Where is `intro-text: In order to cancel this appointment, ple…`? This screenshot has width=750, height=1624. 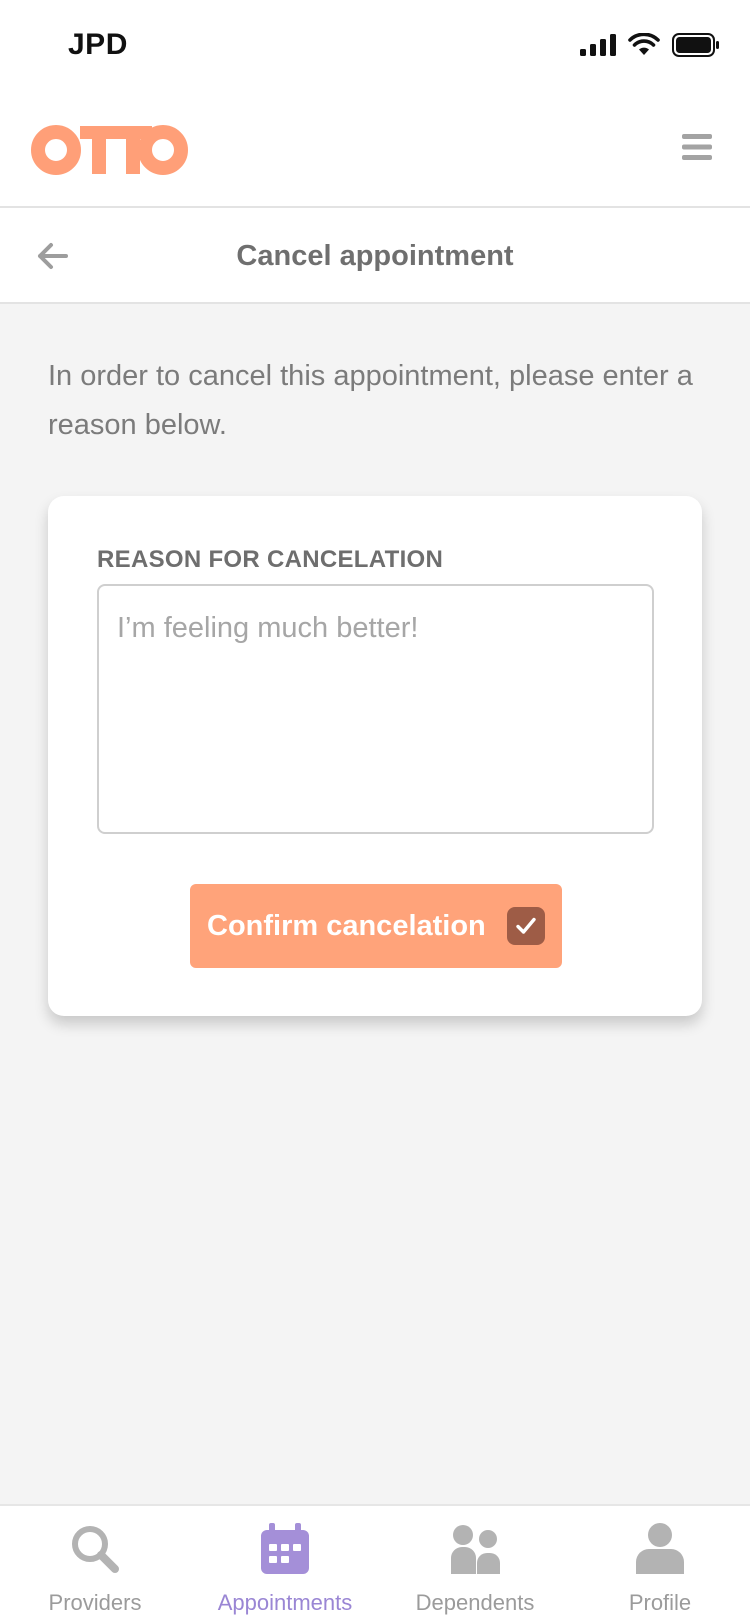
intro-text: In order to cancel this appointment, ple… is located at coordinates (370, 400).